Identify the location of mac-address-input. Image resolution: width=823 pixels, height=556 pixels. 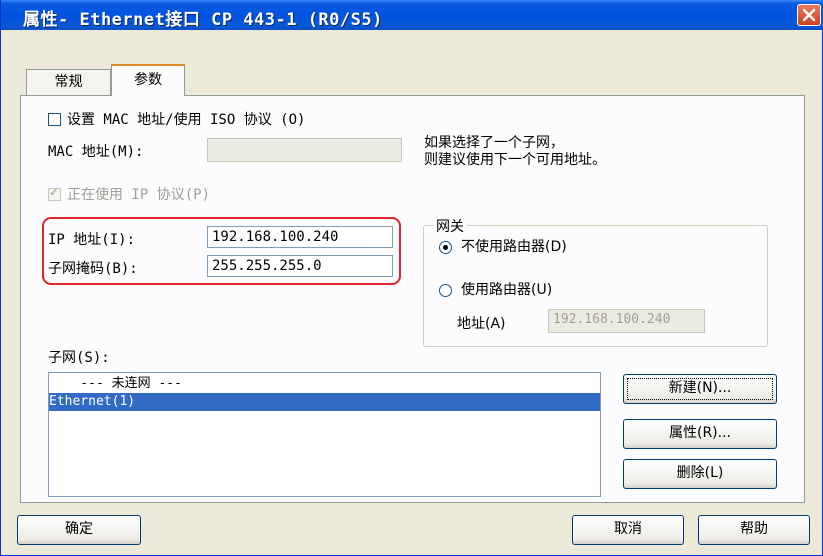
(304, 150).